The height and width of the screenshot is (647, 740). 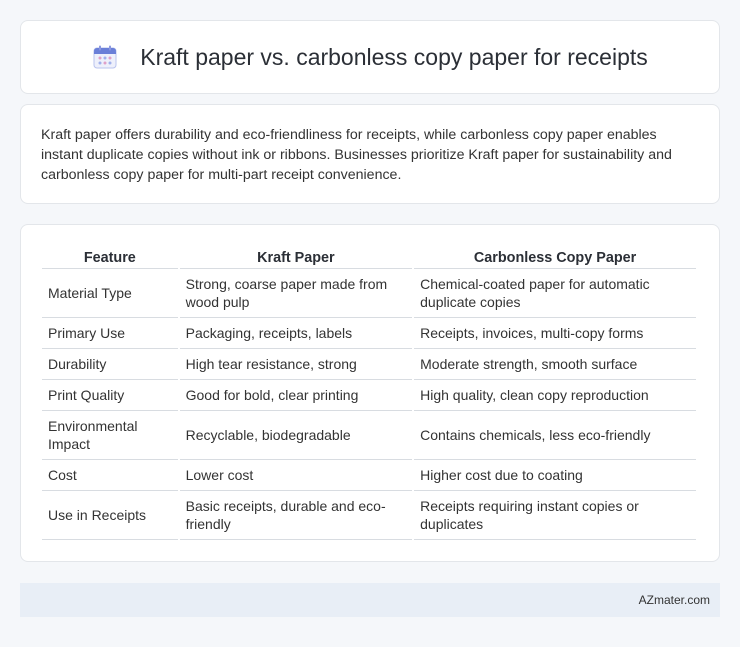 I want to click on kraft-cell: Good for bold, clear printing, so click(x=296, y=395).